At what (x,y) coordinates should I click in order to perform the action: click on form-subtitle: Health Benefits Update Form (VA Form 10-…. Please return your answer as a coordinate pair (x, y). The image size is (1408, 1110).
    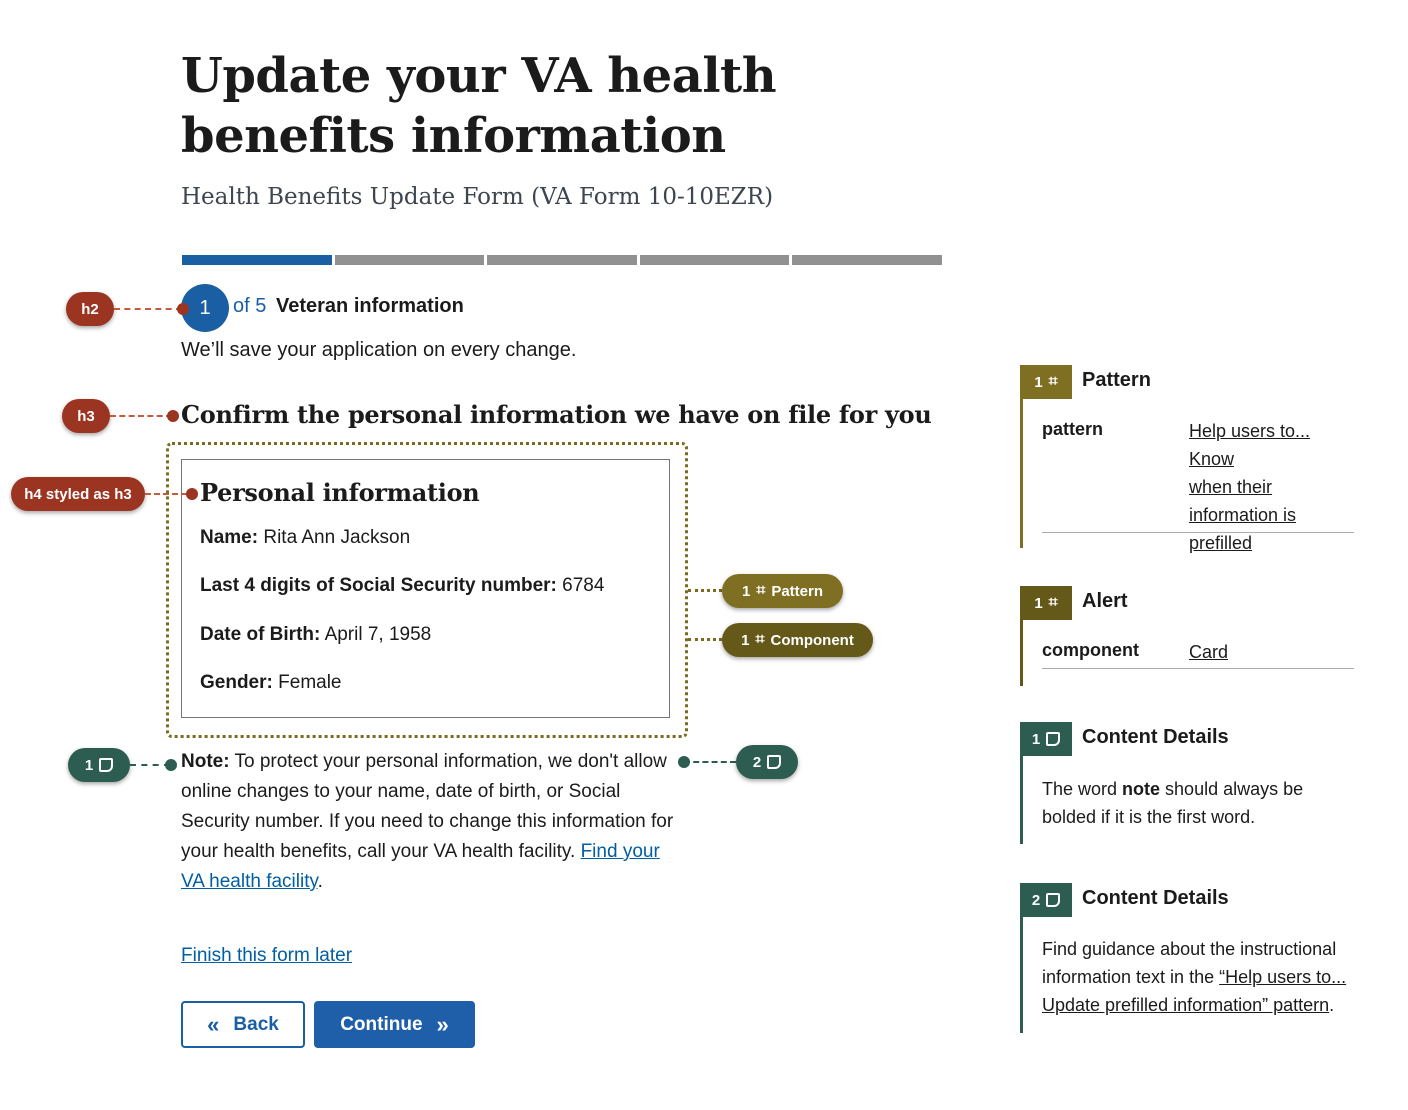
    Looking at the image, I should click on (477, 197).